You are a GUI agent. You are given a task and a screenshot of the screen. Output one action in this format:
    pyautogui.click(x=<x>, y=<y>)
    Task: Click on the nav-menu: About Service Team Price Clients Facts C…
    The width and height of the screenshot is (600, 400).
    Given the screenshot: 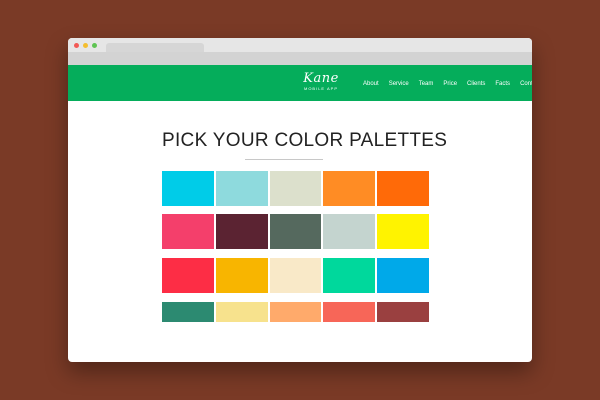 What is the action you would take?
    pyautogui.click(x=447, y=84)
    